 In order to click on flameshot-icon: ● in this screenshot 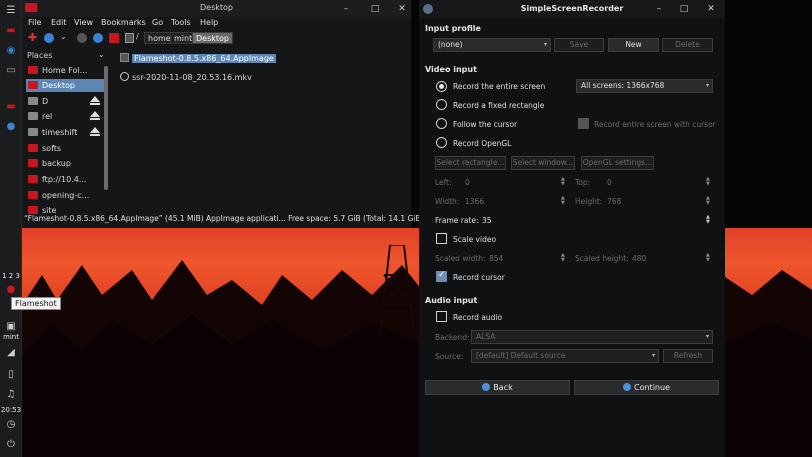, I will do `click(11, 290)`.